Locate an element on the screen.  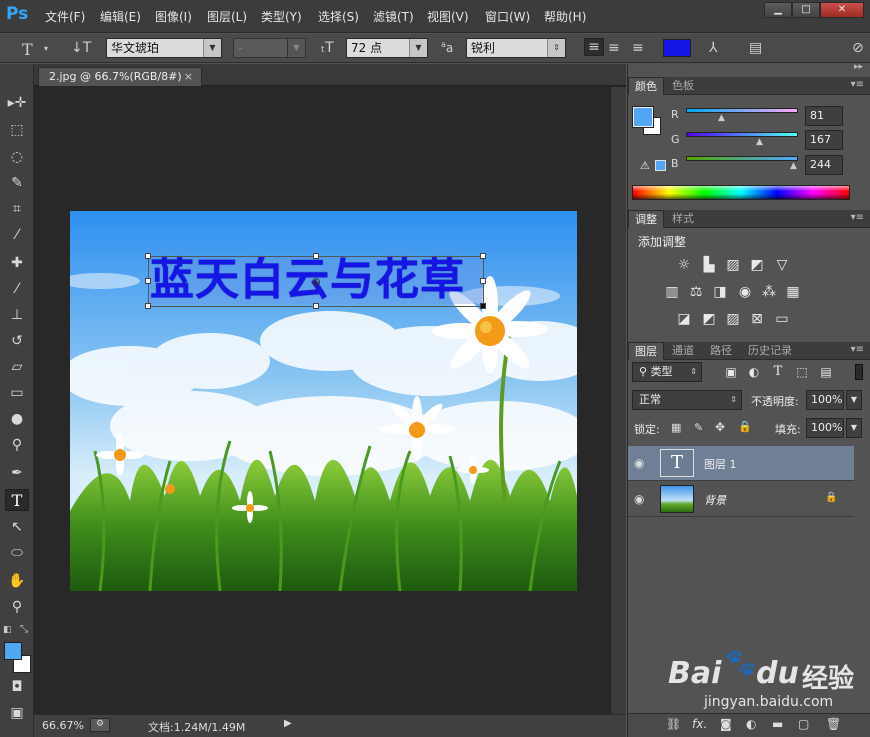
posterize-icon: ◩ is located at coordinates (709, 319).